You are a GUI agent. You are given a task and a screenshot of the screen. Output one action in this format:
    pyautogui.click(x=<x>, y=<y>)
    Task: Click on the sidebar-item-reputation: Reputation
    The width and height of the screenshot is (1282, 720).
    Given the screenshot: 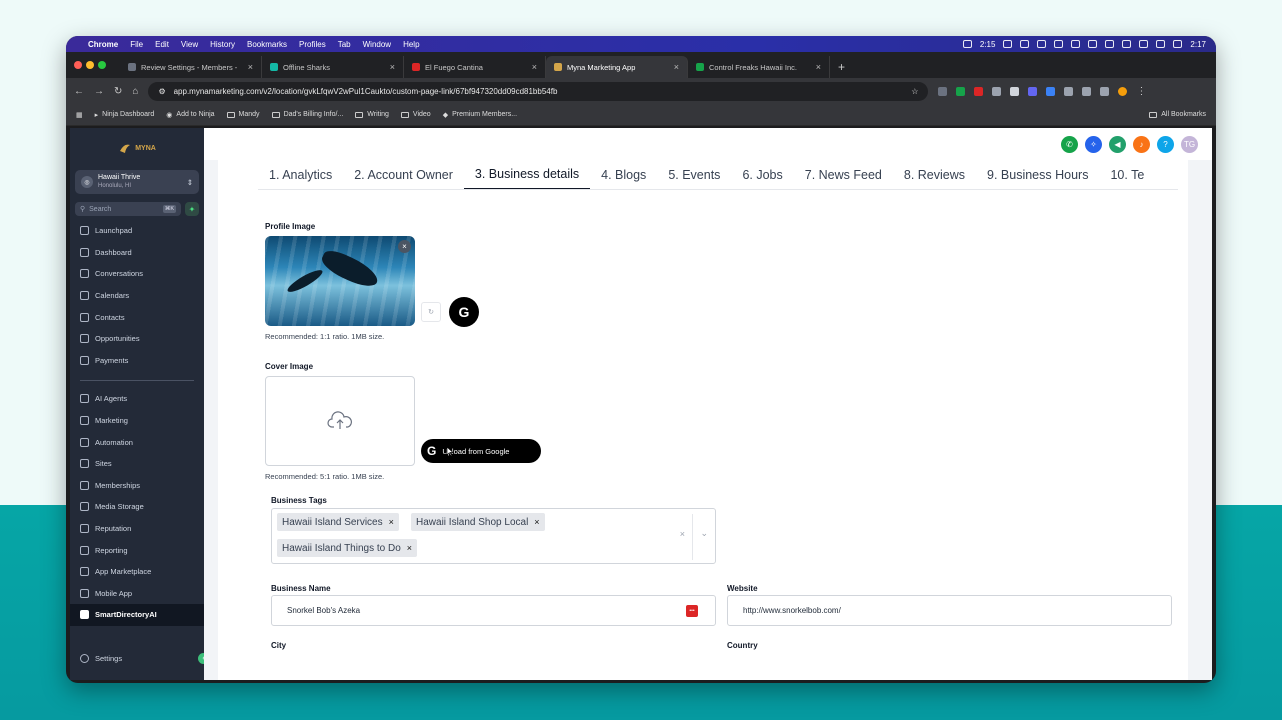 What is the action you would take?
    pyautogui.click(x=137, y=529)
    